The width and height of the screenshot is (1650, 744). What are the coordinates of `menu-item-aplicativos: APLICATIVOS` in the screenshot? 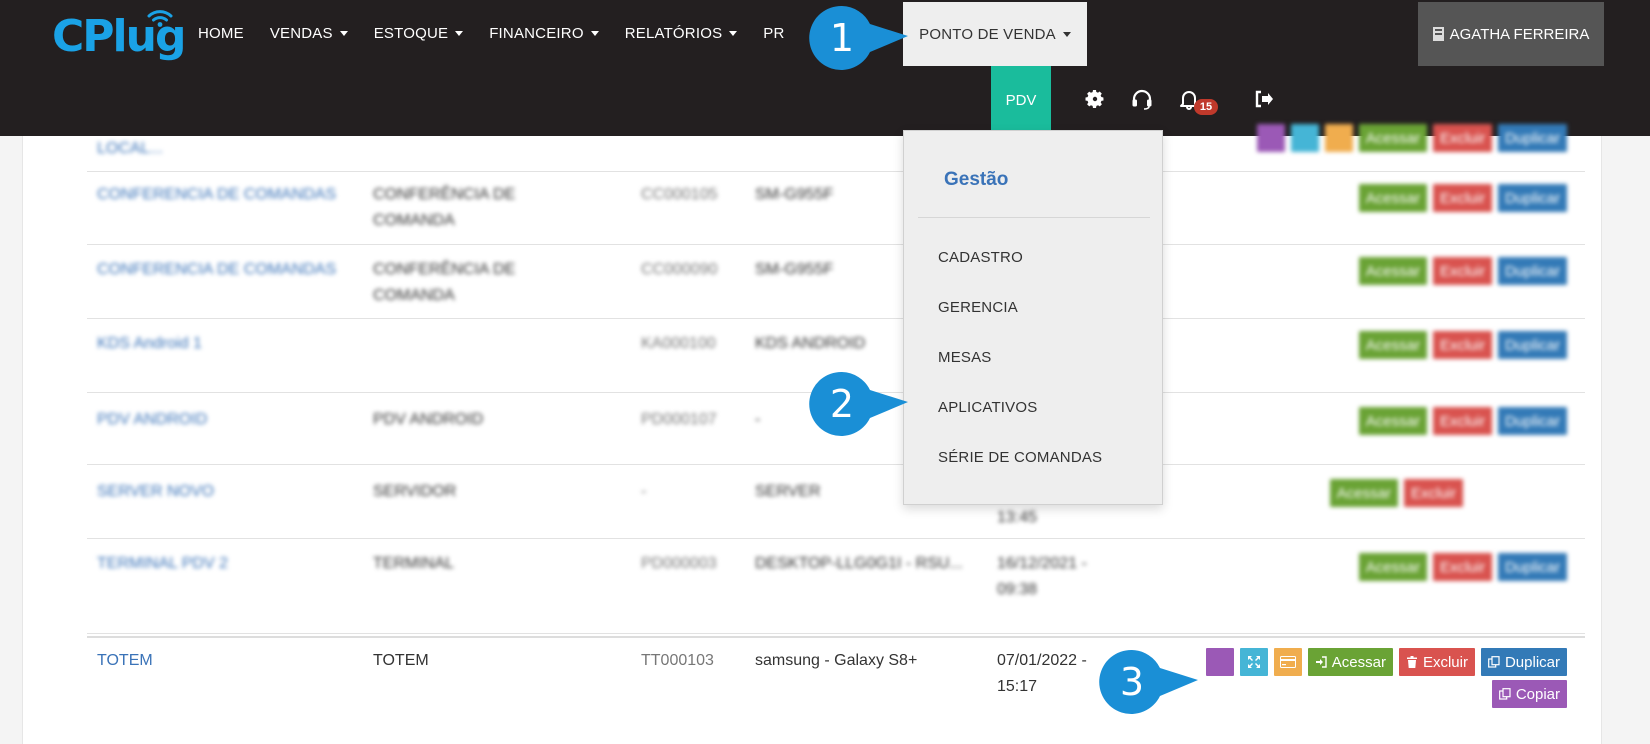 It's located at (987, 407).